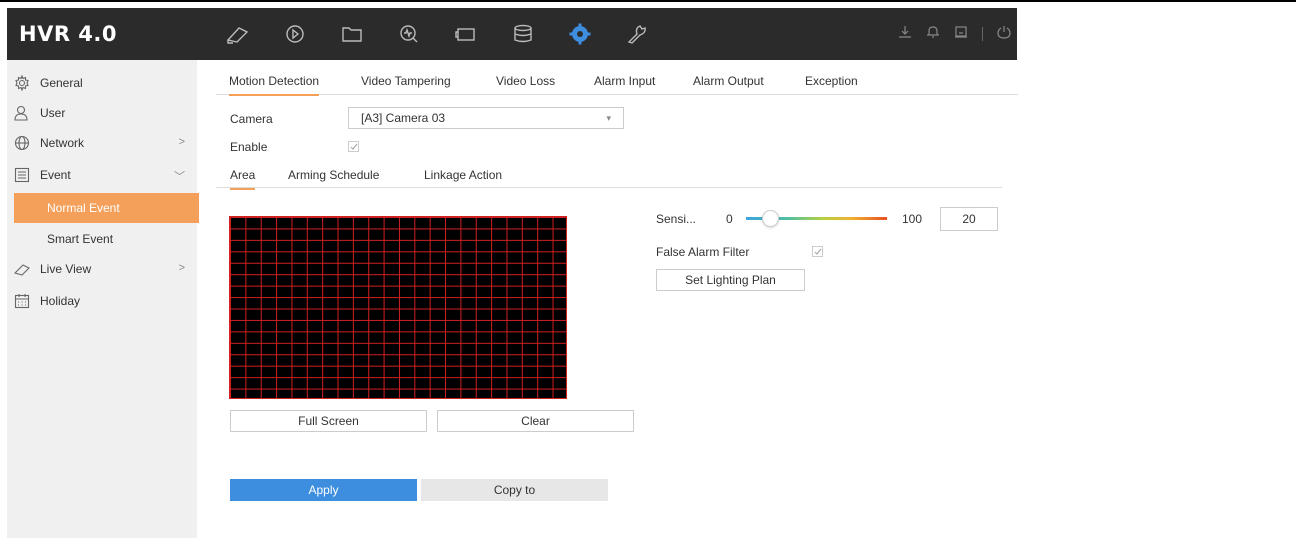 This screenshot has width=1296, height=538. I want to click on sidebar-item-label: Event, so click(55, 175).